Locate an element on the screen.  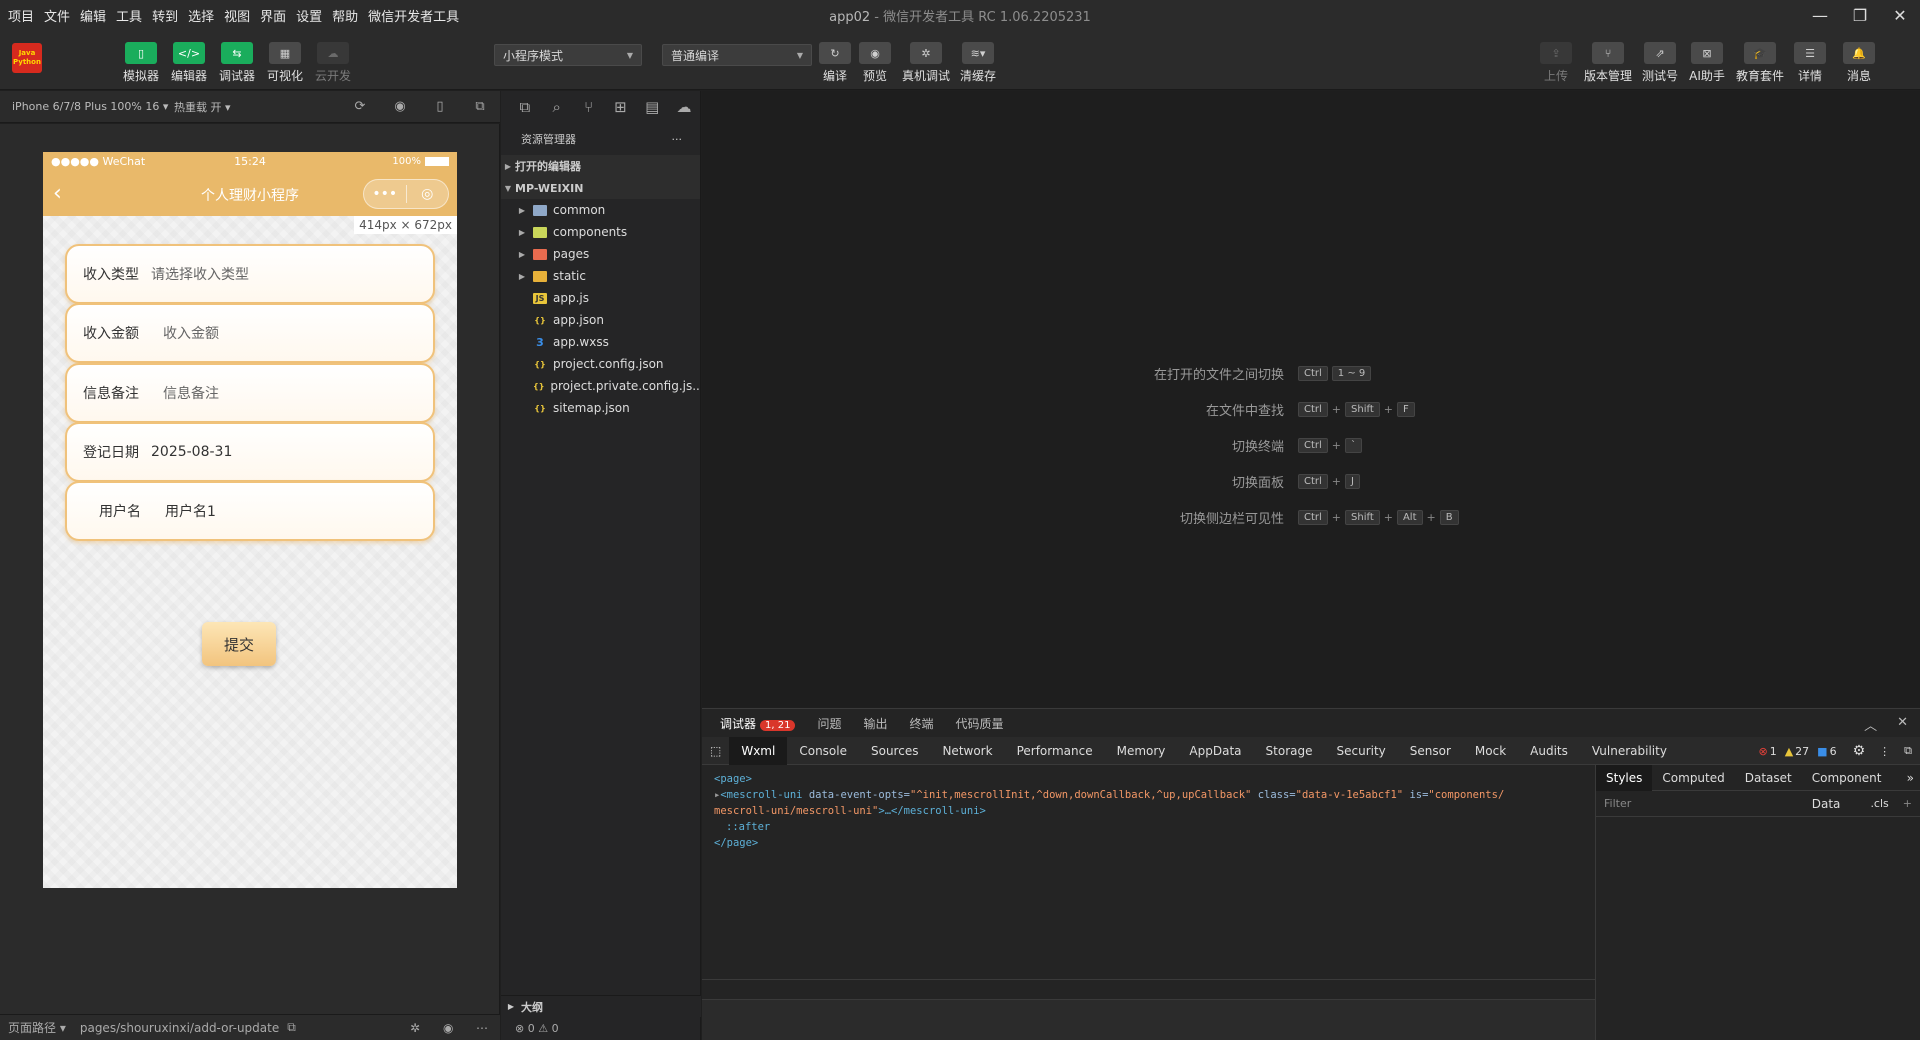
more-icon: ⋯ is located at coordinates (482, 1028).